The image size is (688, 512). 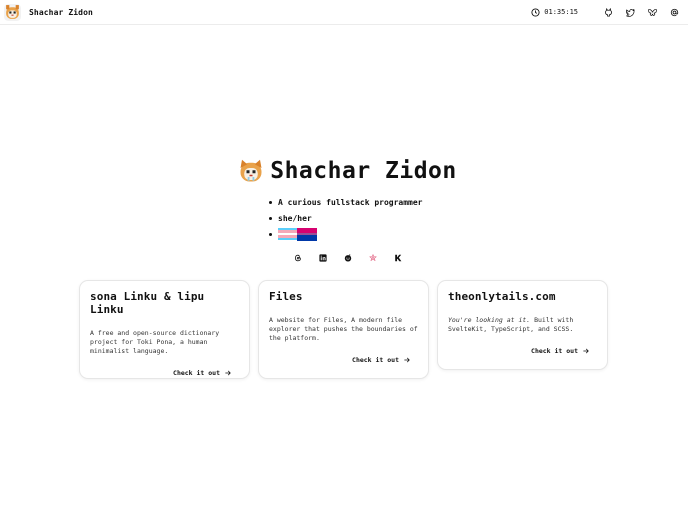 What do you see at coordinates (295, 218) in the screenshot?
I see `fact-text: she/her` at bounding box center [295, 218].